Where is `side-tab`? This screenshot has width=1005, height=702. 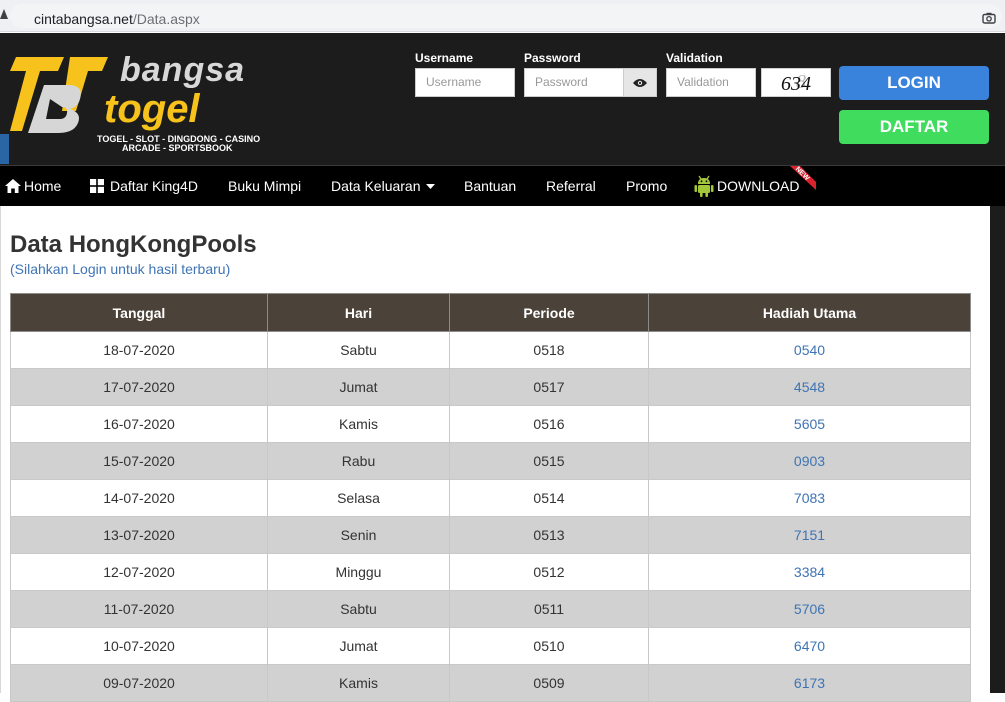 side-tab is located at coordinates (4, 149).